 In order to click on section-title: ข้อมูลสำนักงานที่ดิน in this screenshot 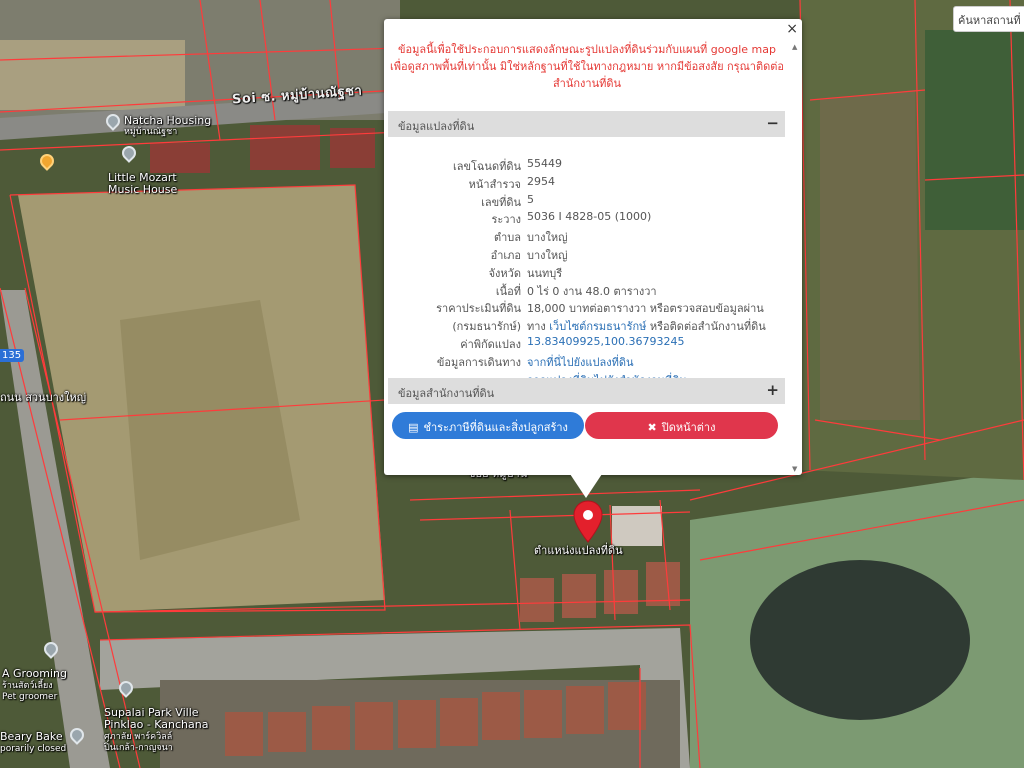, I will do `click(446, 393)`.